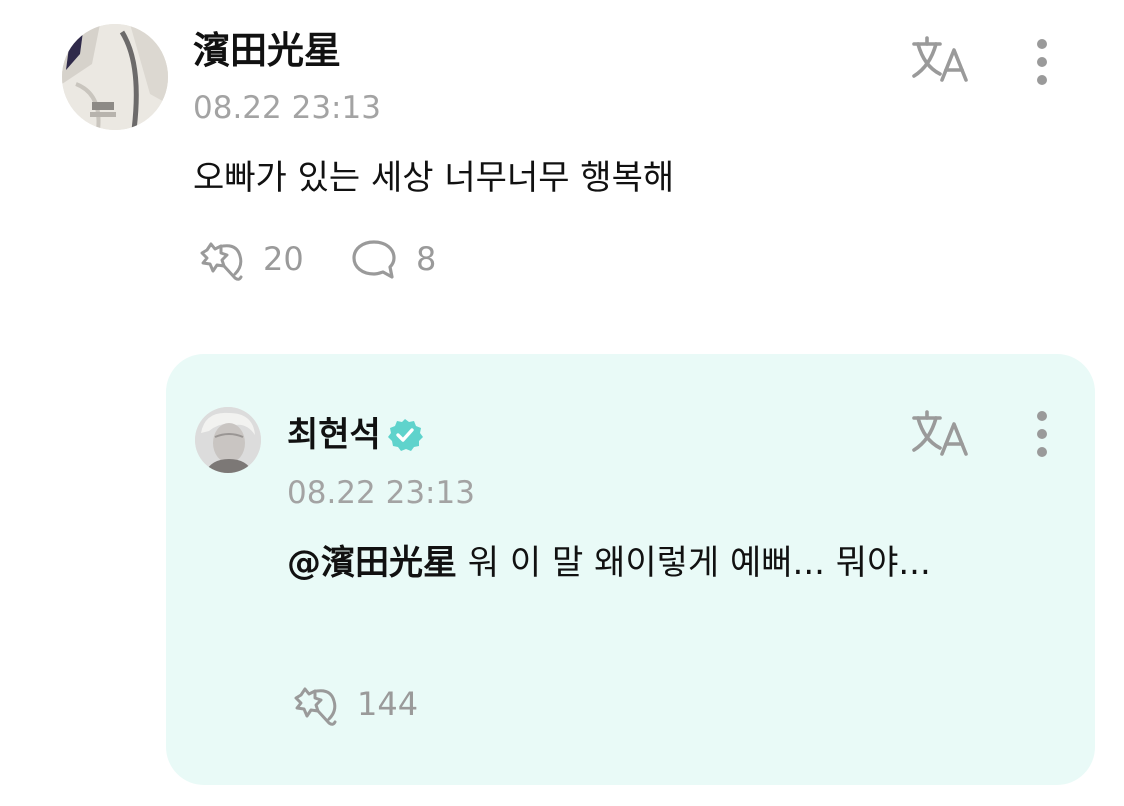 The width and height of the screenshot is (1124, 806). I want to click on reply-more-options-button, so click(1042, 437).